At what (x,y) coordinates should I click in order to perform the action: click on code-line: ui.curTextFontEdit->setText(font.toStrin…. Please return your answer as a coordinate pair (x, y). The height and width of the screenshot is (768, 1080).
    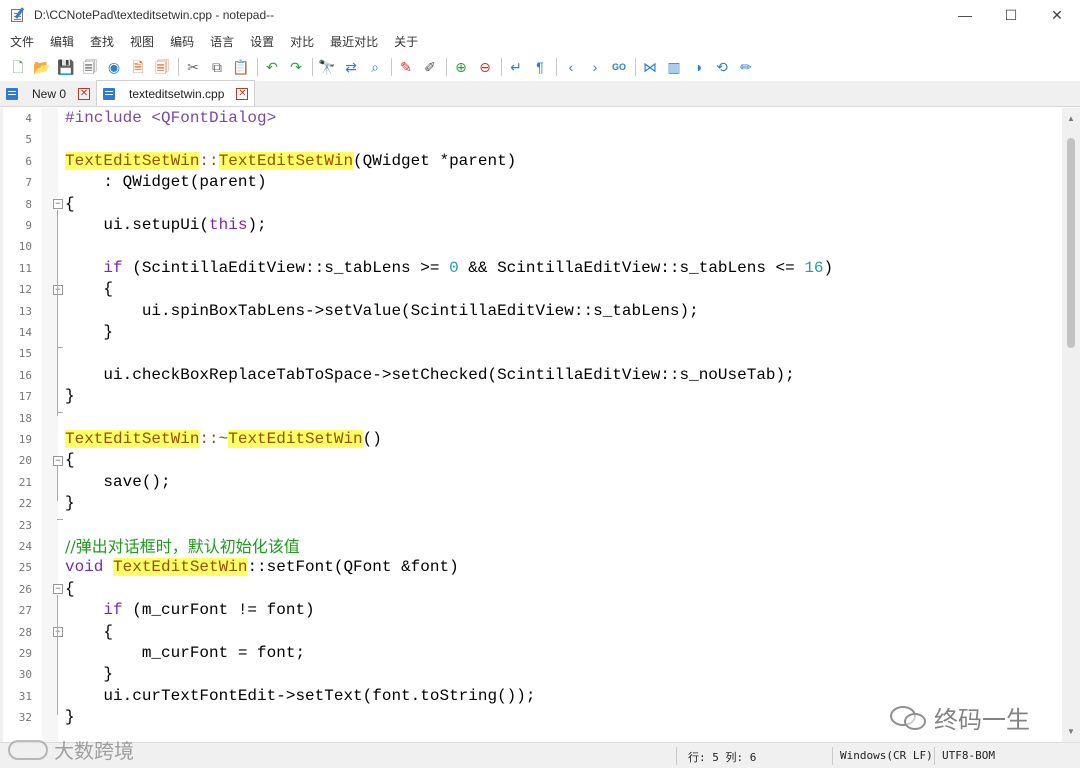
    Looking at the image, I should click on (300, 696).